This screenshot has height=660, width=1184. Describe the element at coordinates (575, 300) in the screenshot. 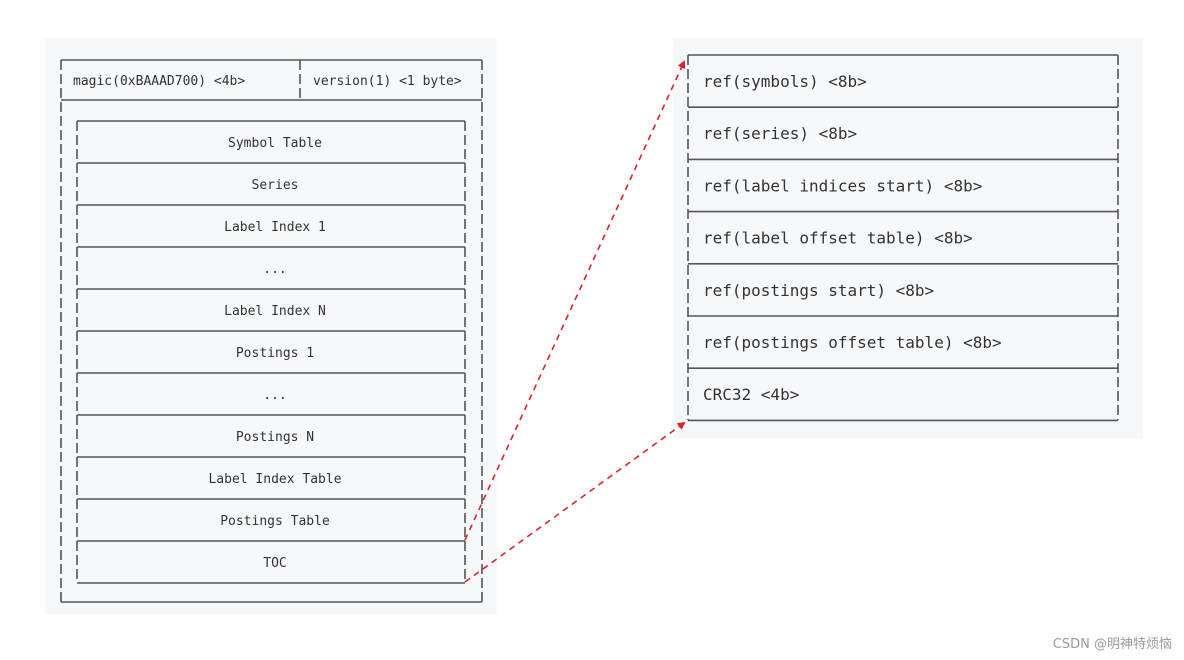

I see `toc-start-arrow` at that location.